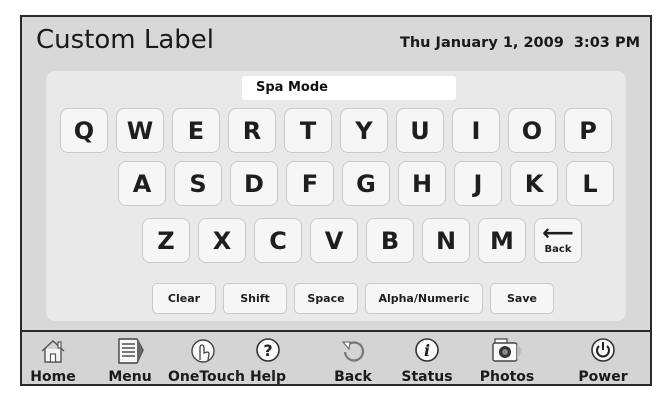  Describe the element at coordinates (252, 130) in the screenshot. I see `key-r: R` at that location.